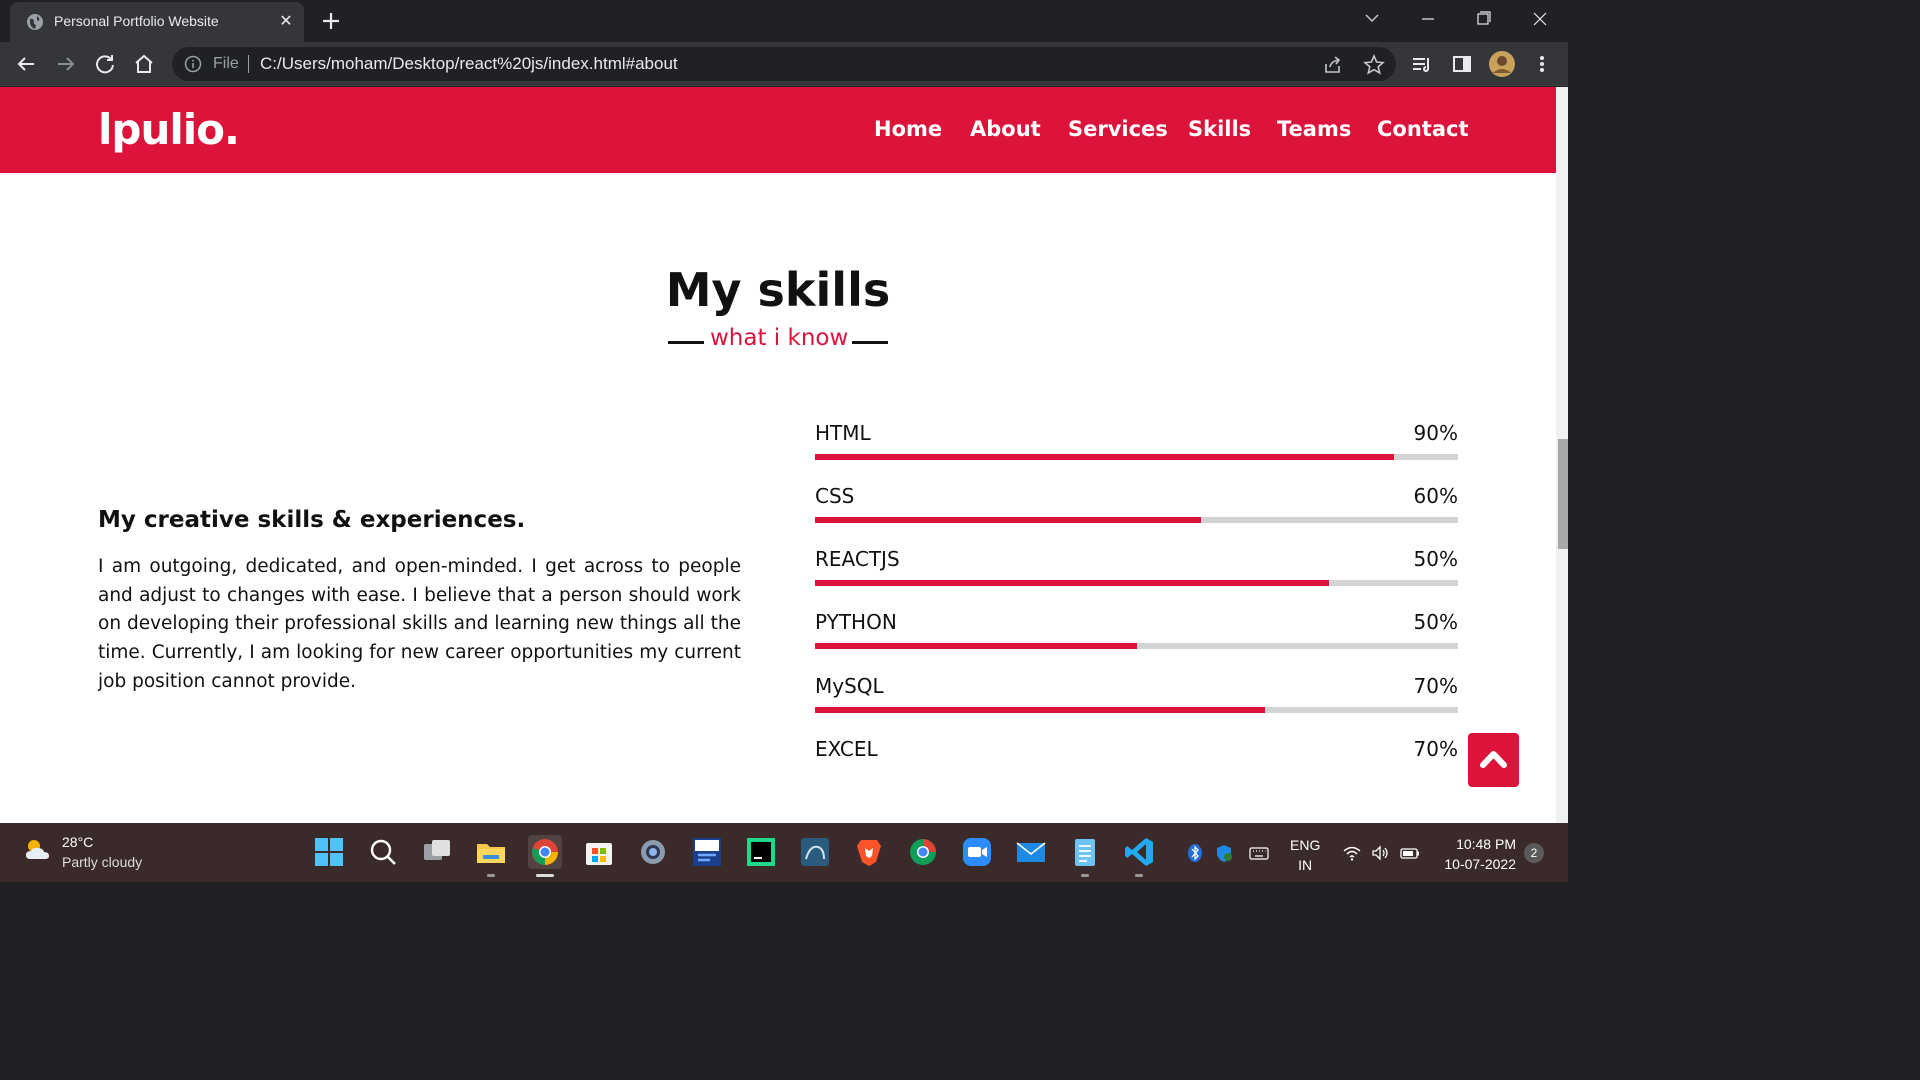 This screenshot has height=1080, width=1920. Describe the element at coordinates (686, 342) in the screenshot. I see `subtitle-line-left` at that location.